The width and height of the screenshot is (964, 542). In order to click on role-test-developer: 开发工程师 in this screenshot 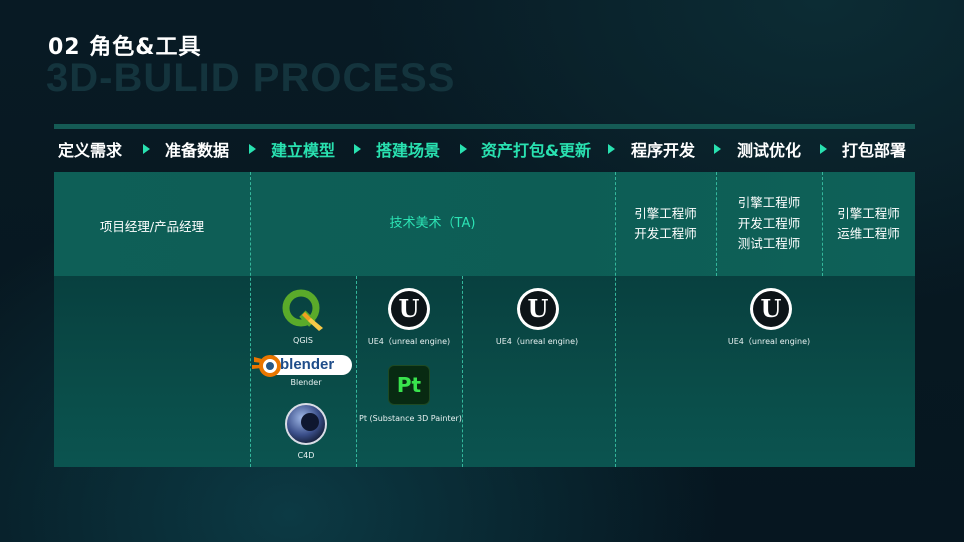, I will do `click(769, 223)`.